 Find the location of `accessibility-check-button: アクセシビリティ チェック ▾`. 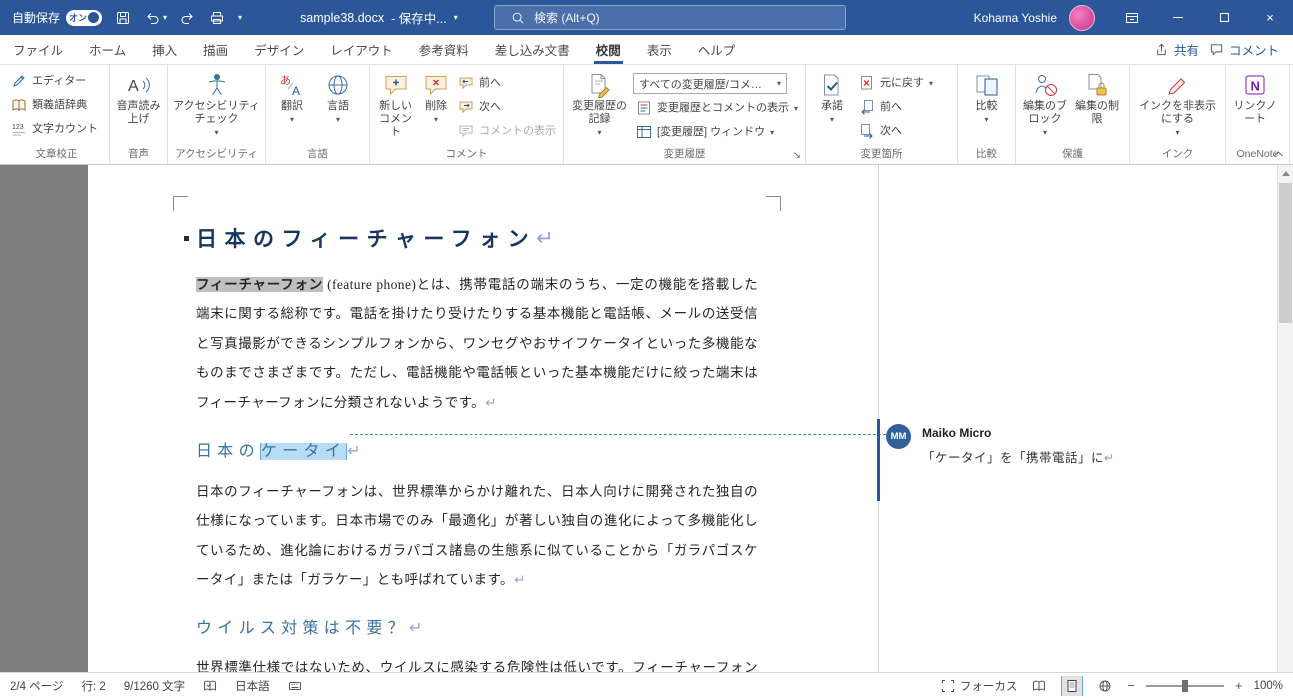

accessibility-check-button: アクセシビリティ チェック ▾ is located at coordinates (216, 107).